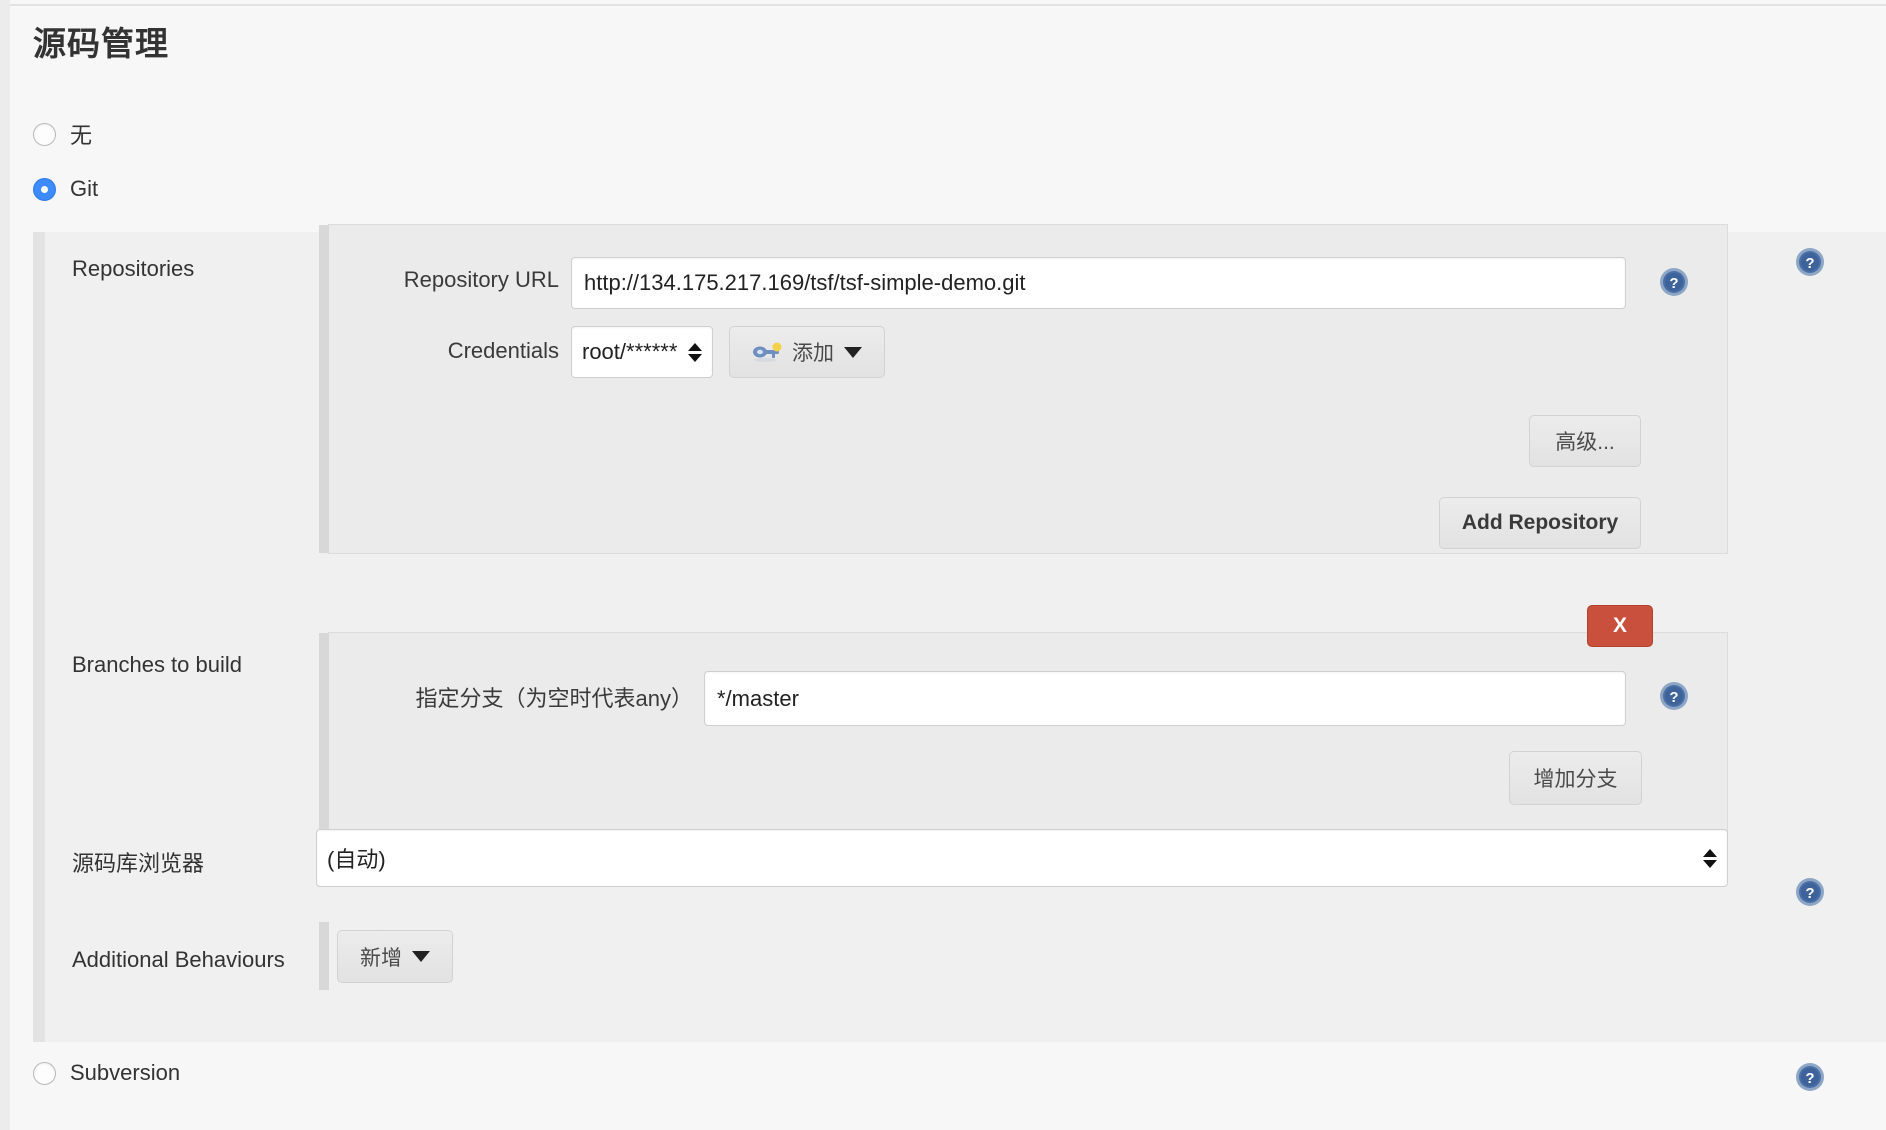 The width and height of the screenshot is (1886, 1130). Describe the element at coordinates (381, 958) in the screenshot. I see `add-behaviour-label: 新增` at that location.